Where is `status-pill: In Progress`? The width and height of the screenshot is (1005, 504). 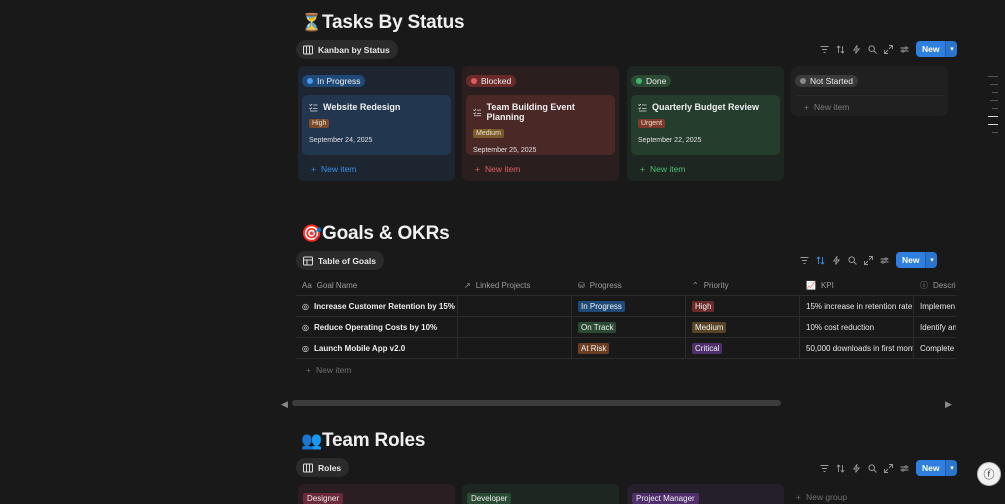
status-pill: In Progress is located at coordinates (334, 81).